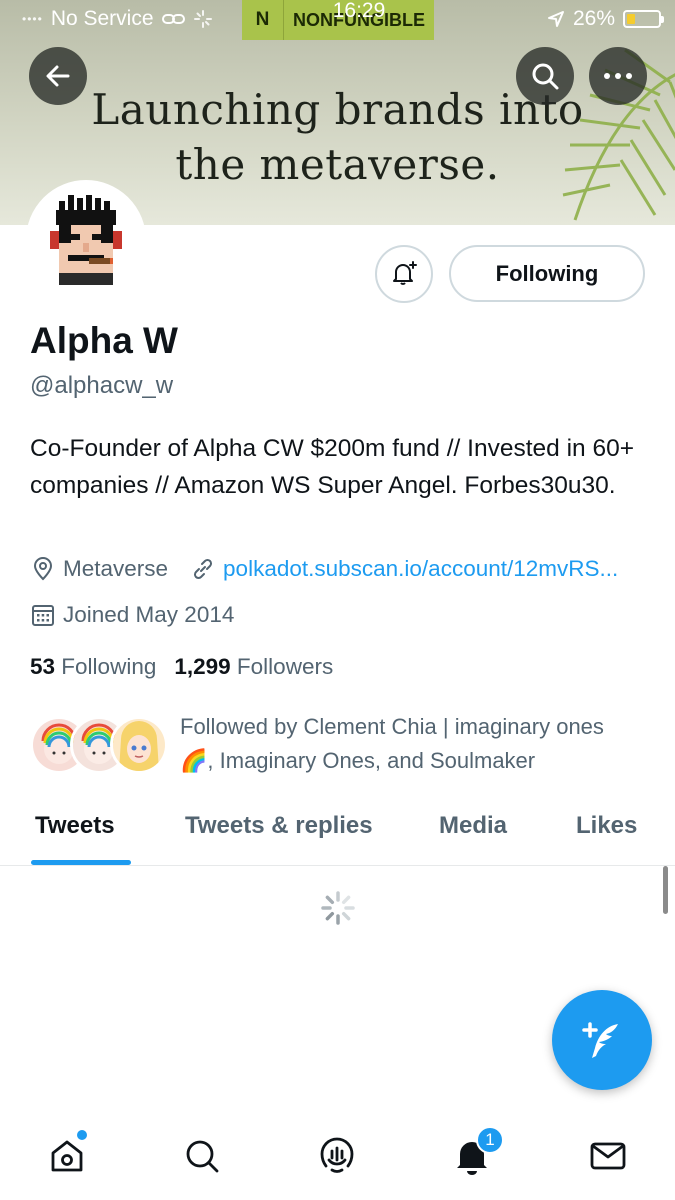  I want to click on status-time: 16:29, so click(359, 11).